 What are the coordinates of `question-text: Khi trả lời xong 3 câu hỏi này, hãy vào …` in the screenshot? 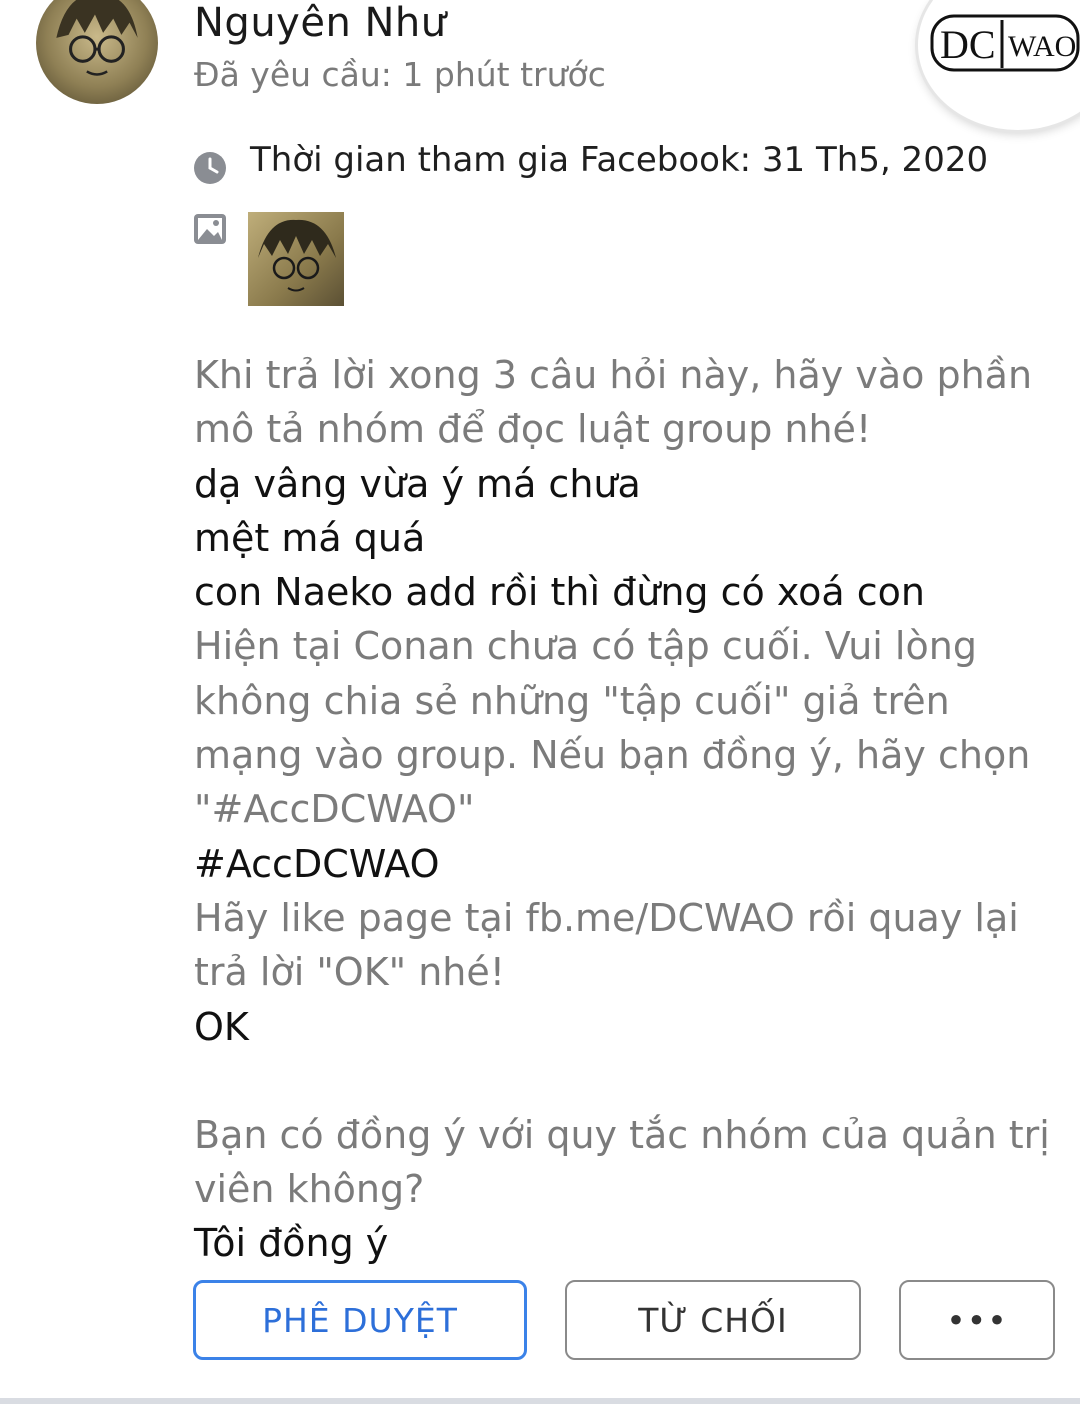 It's located at (613, 402).